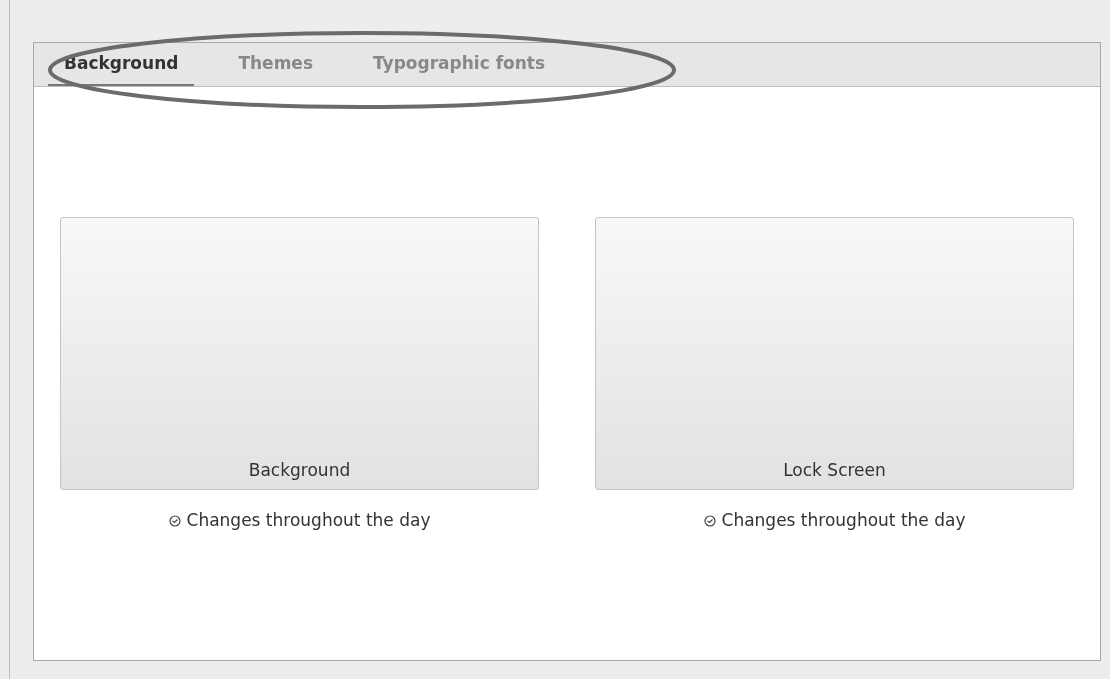 This screenshot has height=679, width=1110. I want to click on tab: Background, so click(121, 65).